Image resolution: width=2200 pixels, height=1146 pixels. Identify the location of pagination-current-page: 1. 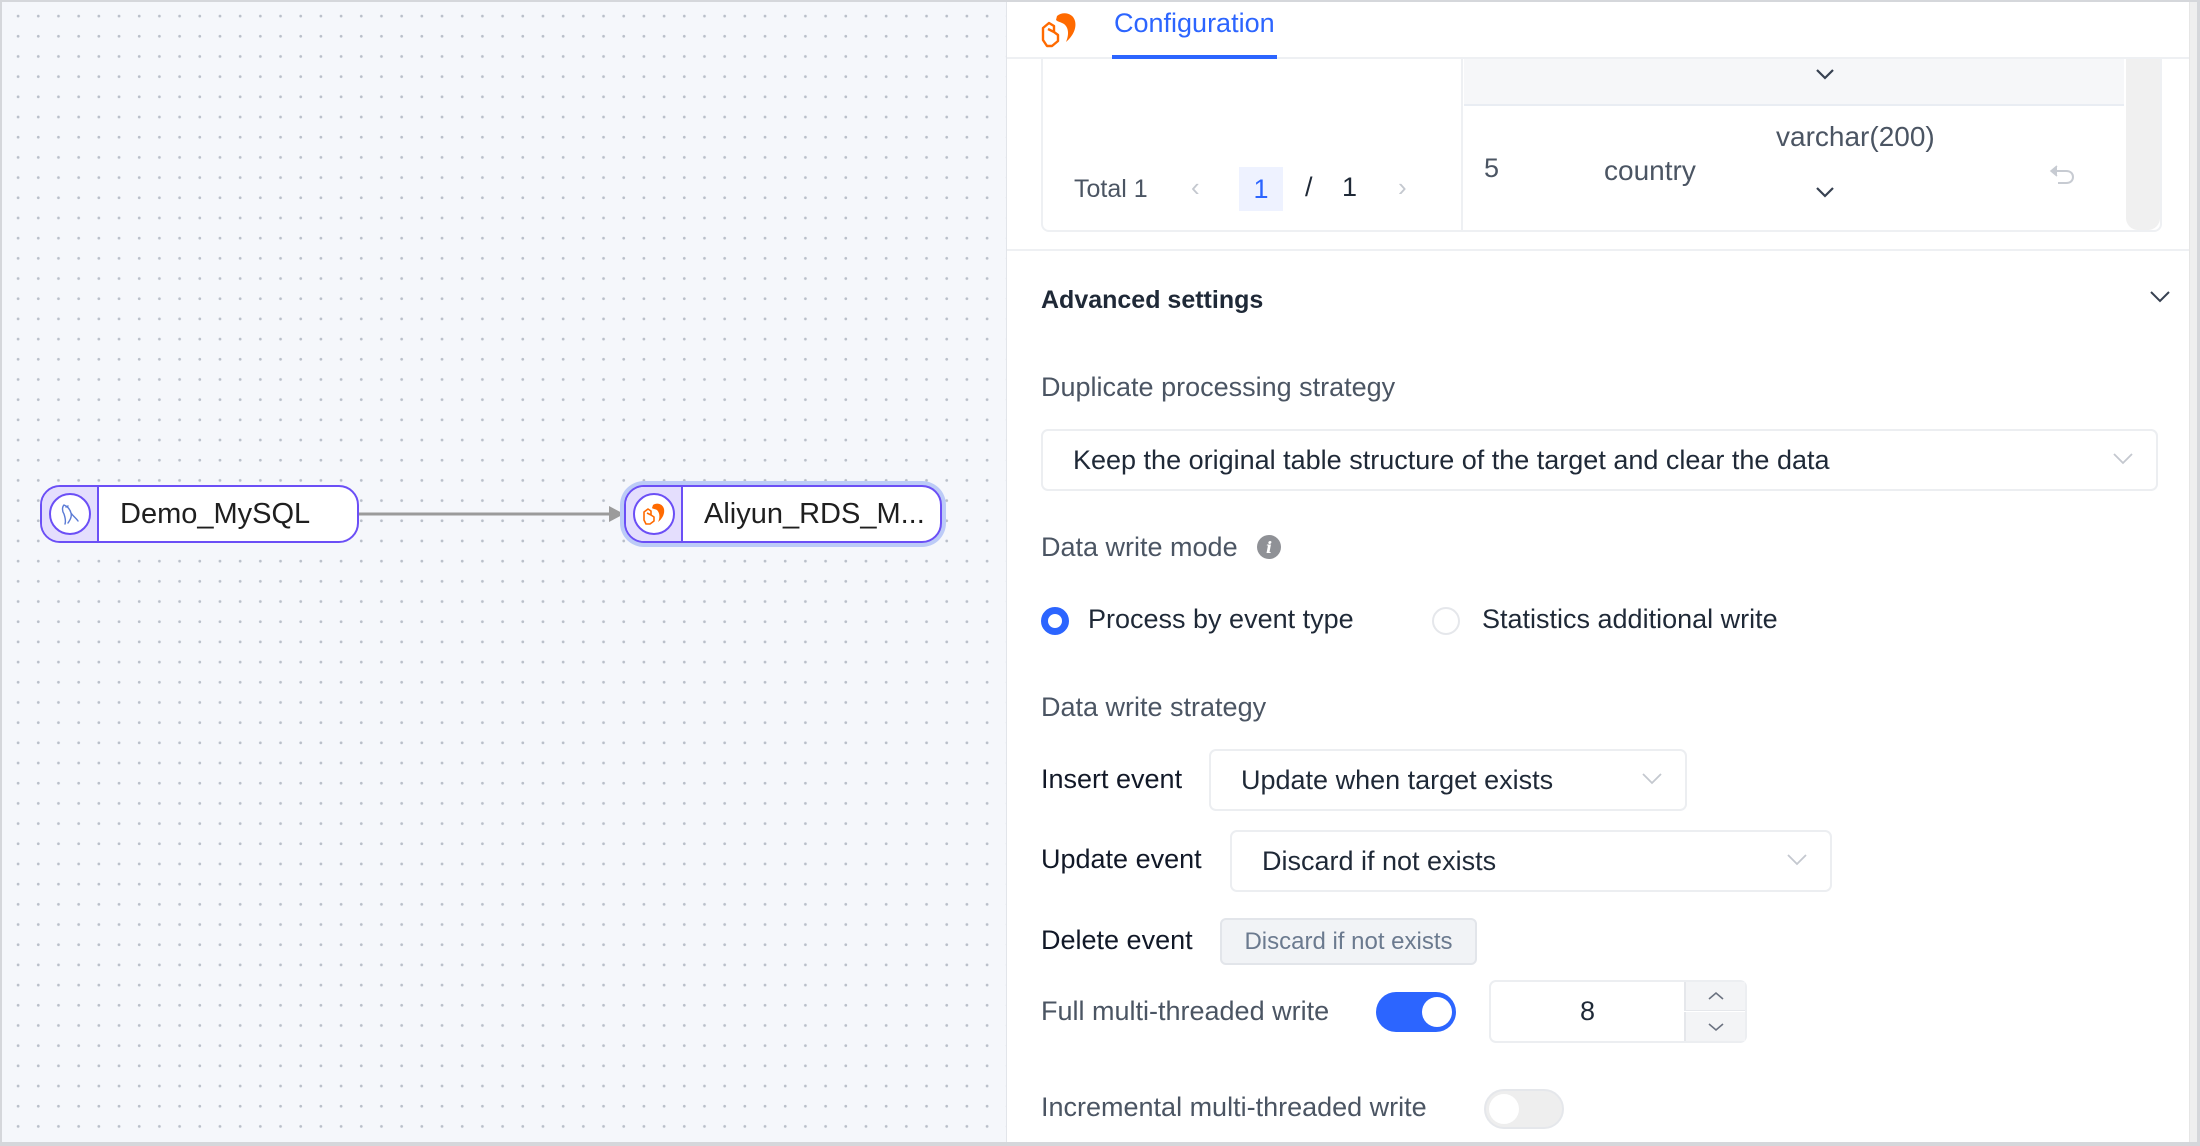
(1261, 189).